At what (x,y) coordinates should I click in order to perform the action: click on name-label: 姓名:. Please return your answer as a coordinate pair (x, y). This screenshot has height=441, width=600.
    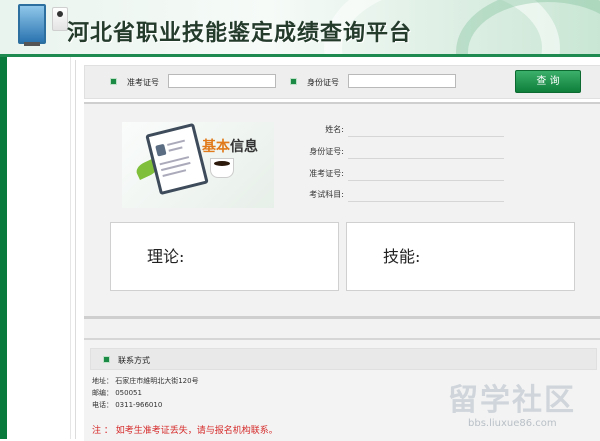
    Looking at the image, I should click on (334, 129).